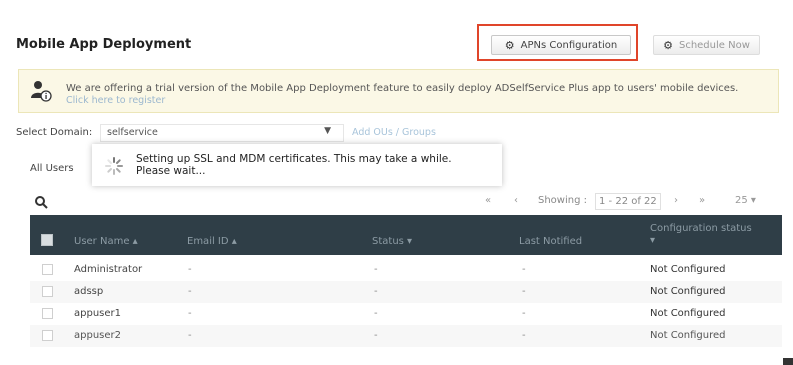  Describe the element at coordinates (676, 203) in the screenshot. I see `next-page-button: ›` at that location.